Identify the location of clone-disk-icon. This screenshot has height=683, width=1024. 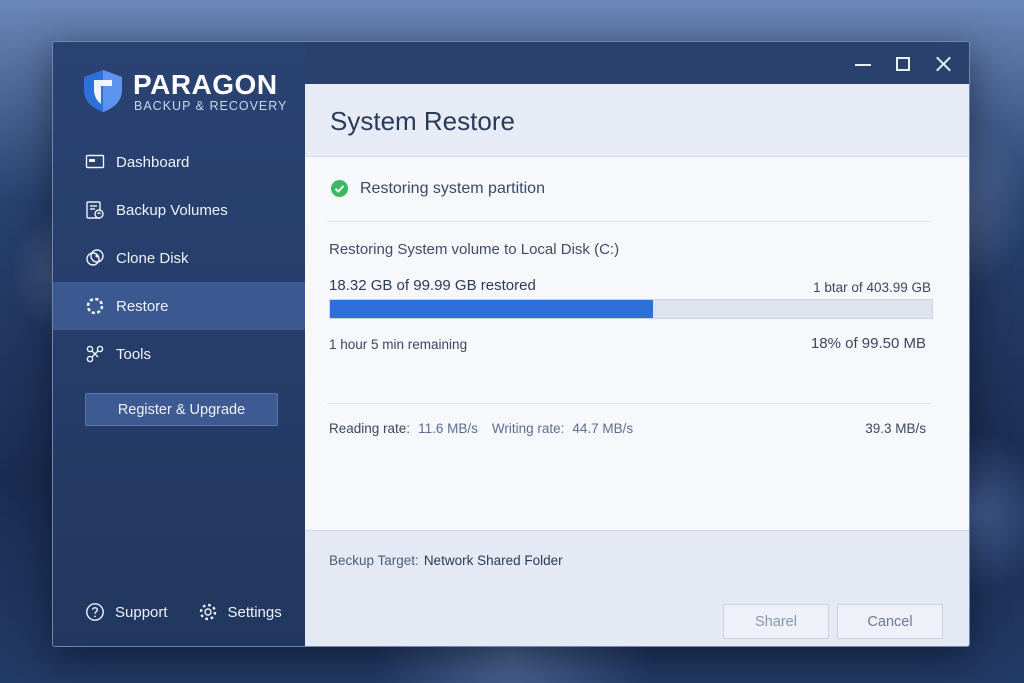
(95, 257).